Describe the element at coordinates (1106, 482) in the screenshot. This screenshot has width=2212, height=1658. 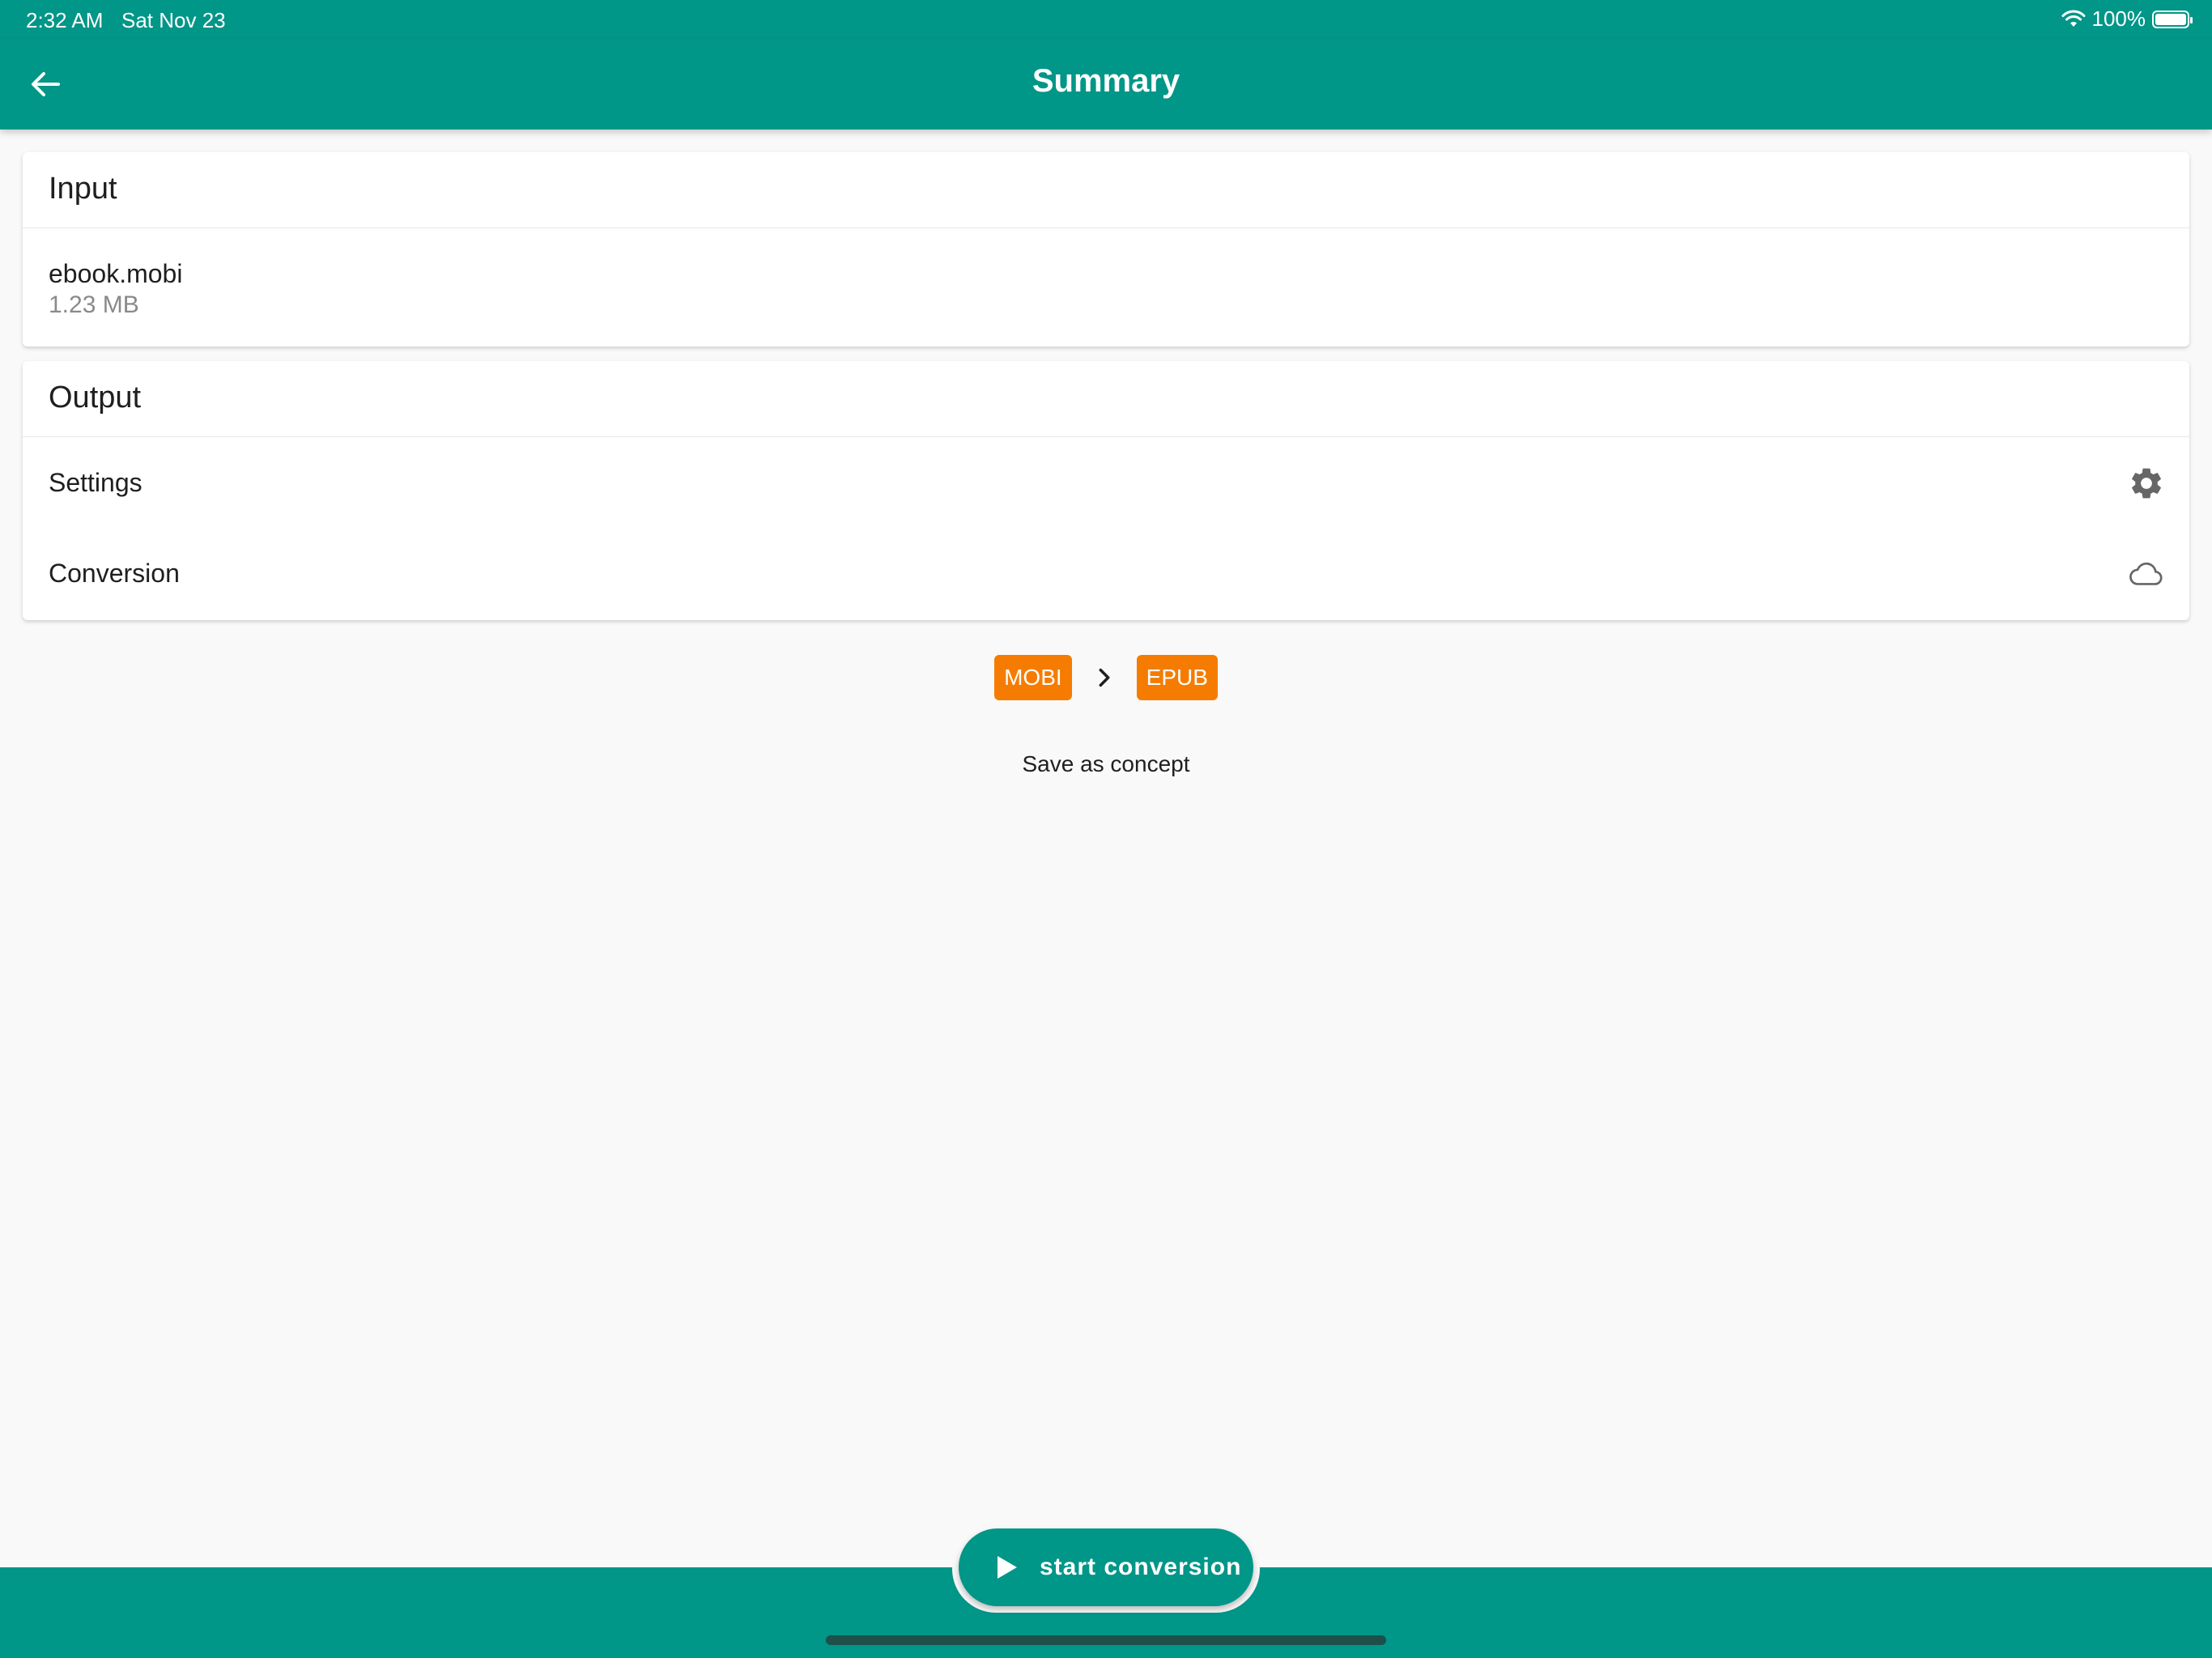
I see `settings-row: Settings` at that location.